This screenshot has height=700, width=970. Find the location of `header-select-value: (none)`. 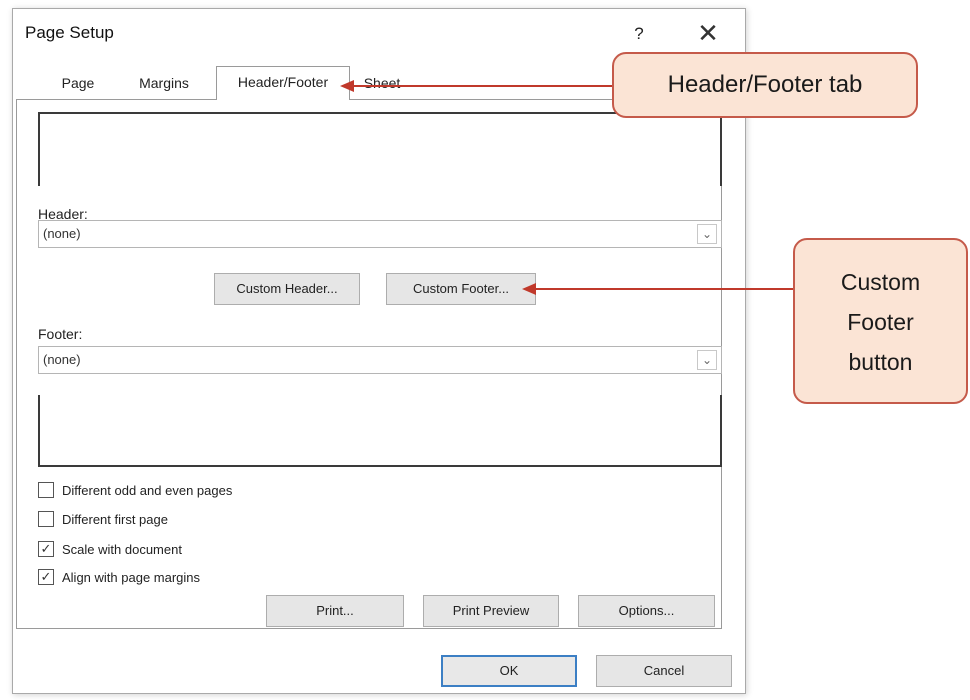

header-select-value: (none) is located at coordinates (62, 233).